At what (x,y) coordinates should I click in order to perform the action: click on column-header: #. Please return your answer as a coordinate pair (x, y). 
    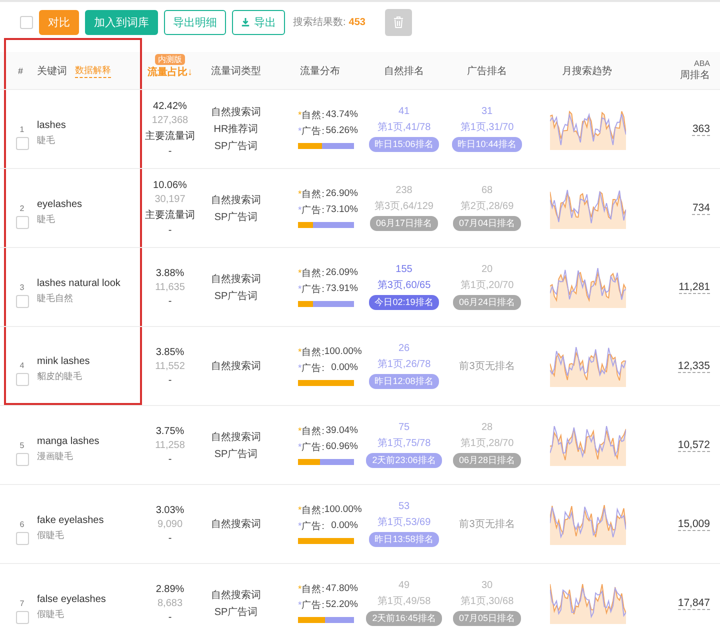
    Looking at the image, I should click on (20, 71).